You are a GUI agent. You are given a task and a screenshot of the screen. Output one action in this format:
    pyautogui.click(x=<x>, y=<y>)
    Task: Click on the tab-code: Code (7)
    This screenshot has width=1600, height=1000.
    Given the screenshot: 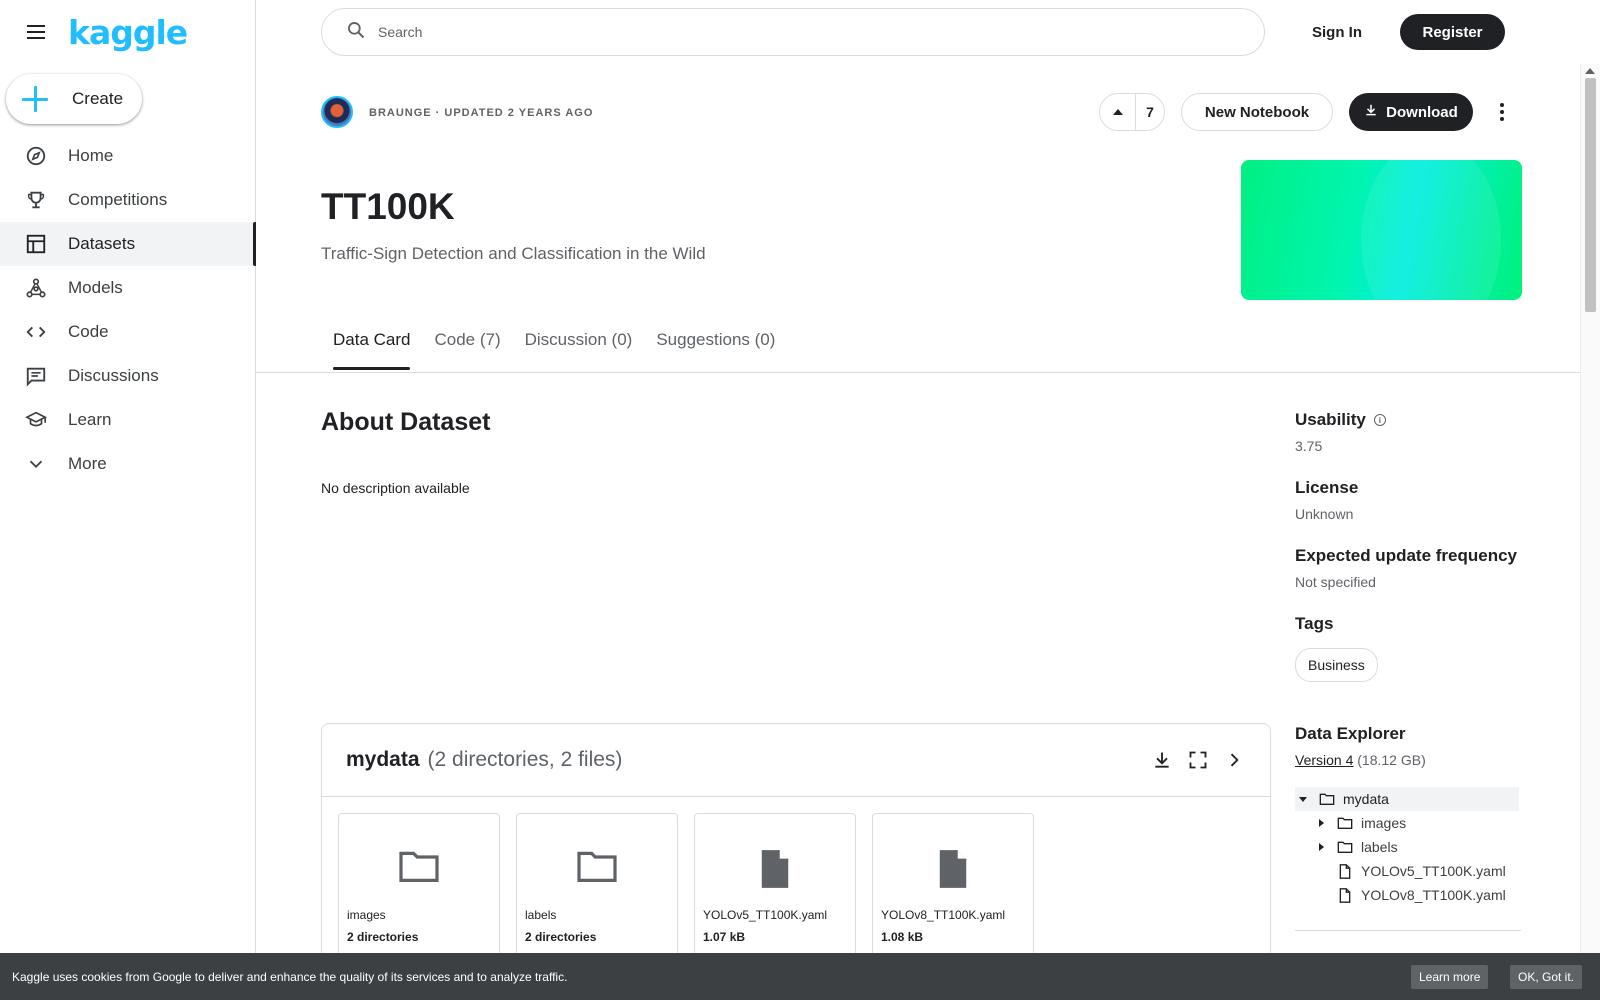 What is the action you would take?
    pyautogui.click(x=467, y=350)
    